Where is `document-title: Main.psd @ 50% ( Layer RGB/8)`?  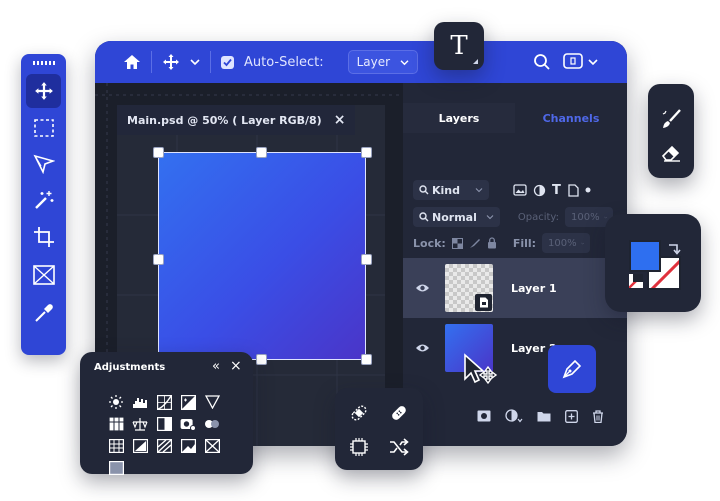
document-title: Main.psd @ 50% ( Layer RGB/8) is located at coordinates (224, 120).